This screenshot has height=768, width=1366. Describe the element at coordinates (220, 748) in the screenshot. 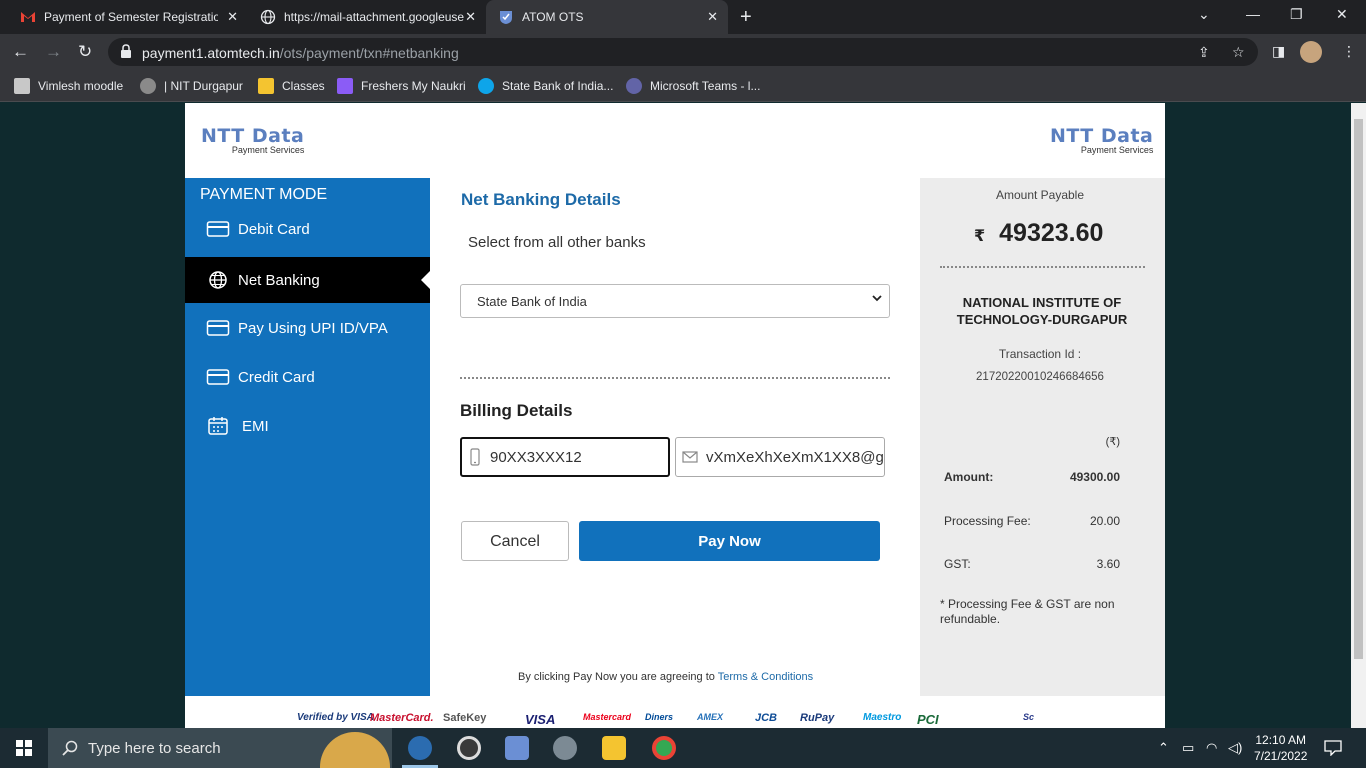

I see `taskbar-search-input: Type here to search` at that location.